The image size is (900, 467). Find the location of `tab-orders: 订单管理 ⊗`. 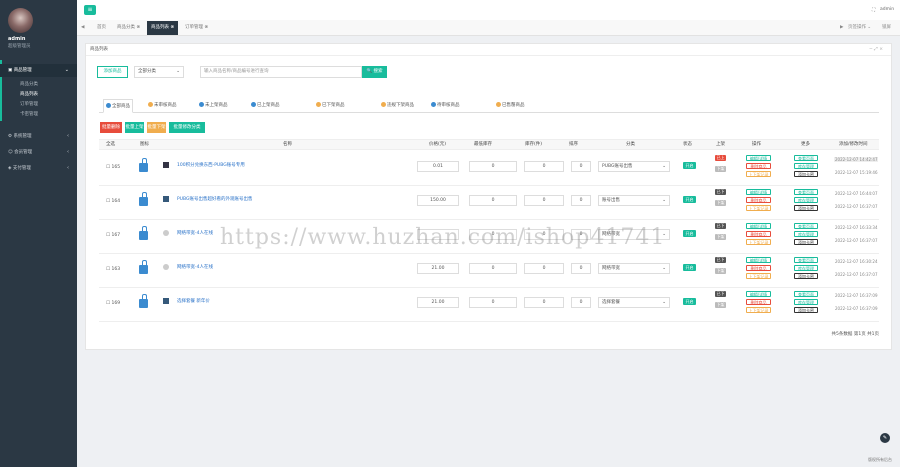

tab-orders: 订单管理 ⊗ is located at coordinates (196, 28).